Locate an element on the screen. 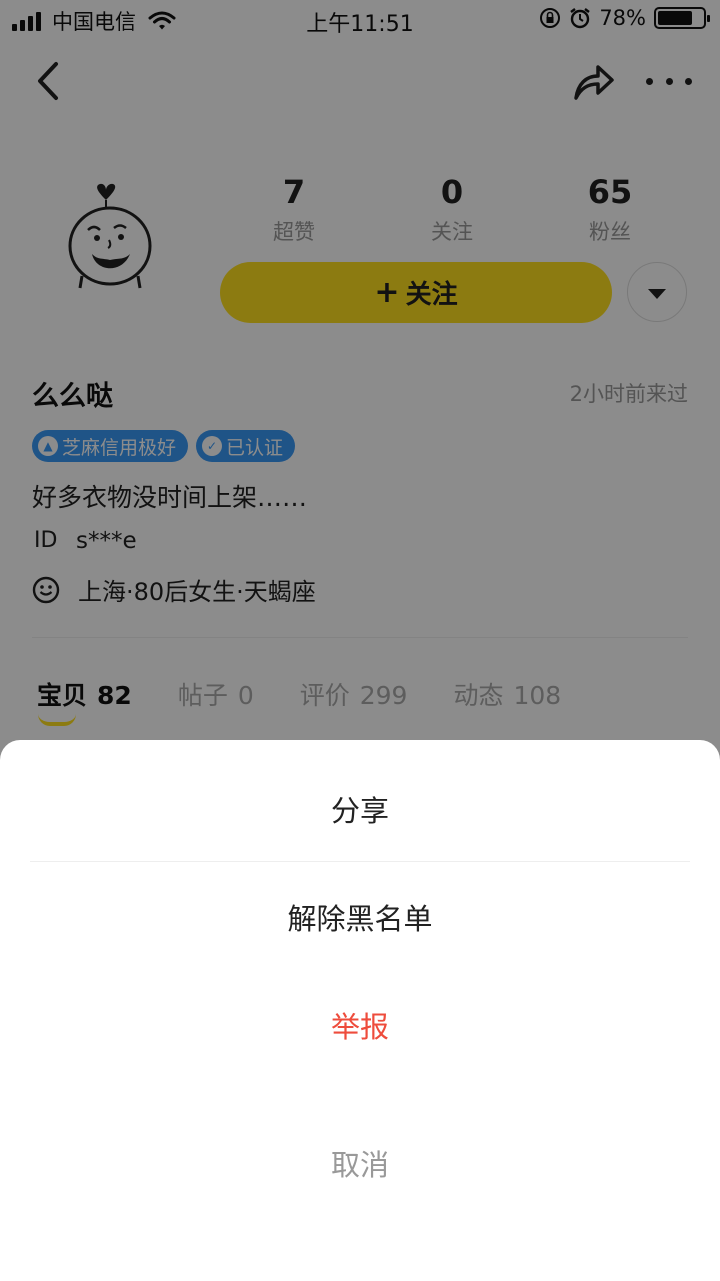 This screenshot has width=720, height=1281. unblock-option: 解除黑名单 is located at coordinates (360, 917).